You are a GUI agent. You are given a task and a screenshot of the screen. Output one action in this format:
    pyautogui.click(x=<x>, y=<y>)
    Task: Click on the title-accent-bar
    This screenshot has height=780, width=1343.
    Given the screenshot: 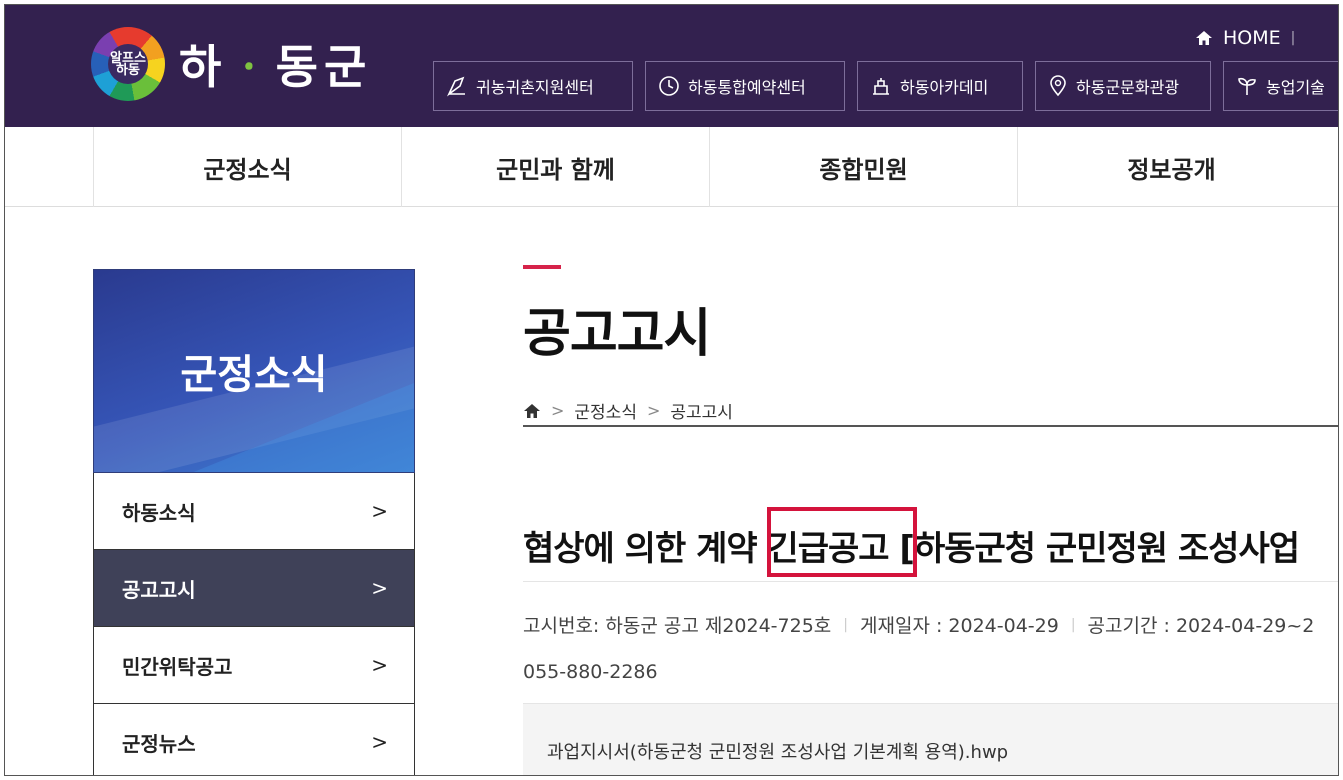 What is the action you would take?
    pyautogui.click(x=542, y=267)
    